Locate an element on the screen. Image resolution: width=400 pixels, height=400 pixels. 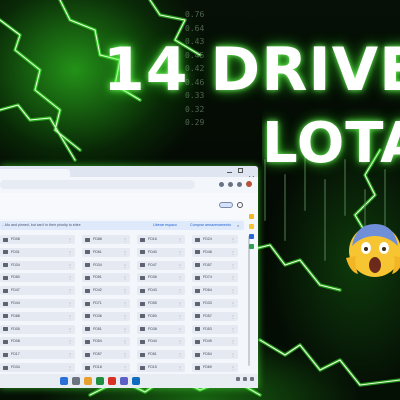
folder-tile: FD61 ⋮ is located at coordinates (106, 252).